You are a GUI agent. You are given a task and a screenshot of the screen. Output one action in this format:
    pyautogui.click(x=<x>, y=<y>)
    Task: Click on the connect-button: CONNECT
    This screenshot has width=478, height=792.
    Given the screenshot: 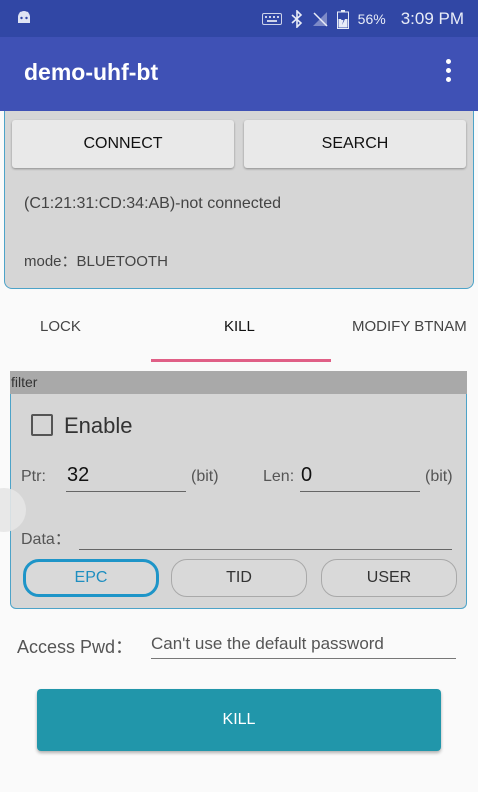 What is the action you would take?
    pyautogui.click(x=123, y=144)
    